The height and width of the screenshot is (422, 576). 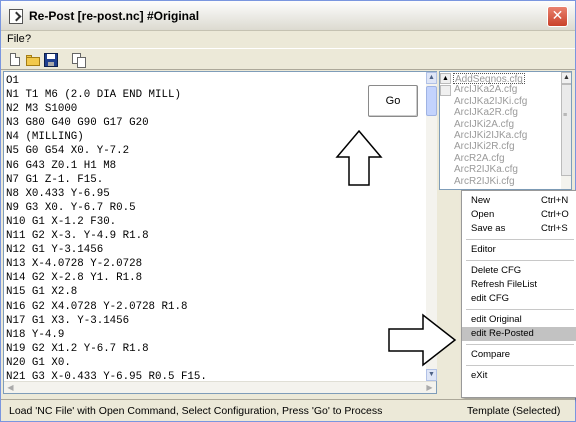 What do you see at coordinates (484, 124) in the screenshot?
I see `config-list-item: ArcIJKi2A.cfg` at bounding box center [484, 124].